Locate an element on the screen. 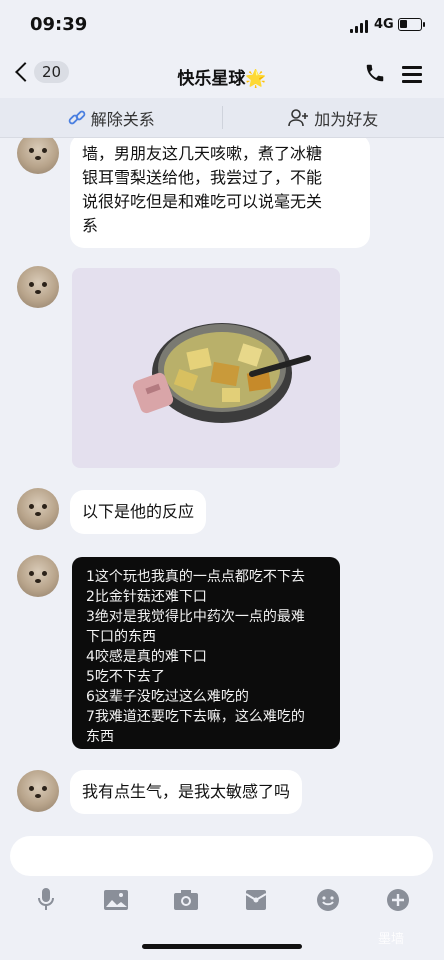 Image resolution: width=444 pixels, height=960 pixels. plus-icon is located at coordinates (398, 900).